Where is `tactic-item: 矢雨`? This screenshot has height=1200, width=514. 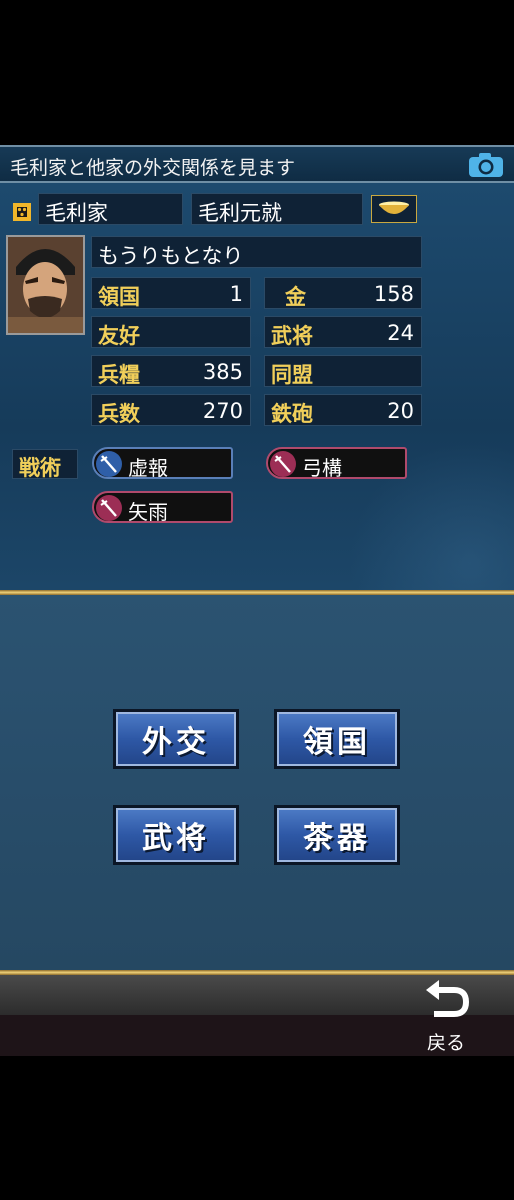
tactic-item: 矢雨 is located at coordinates (162, 507).